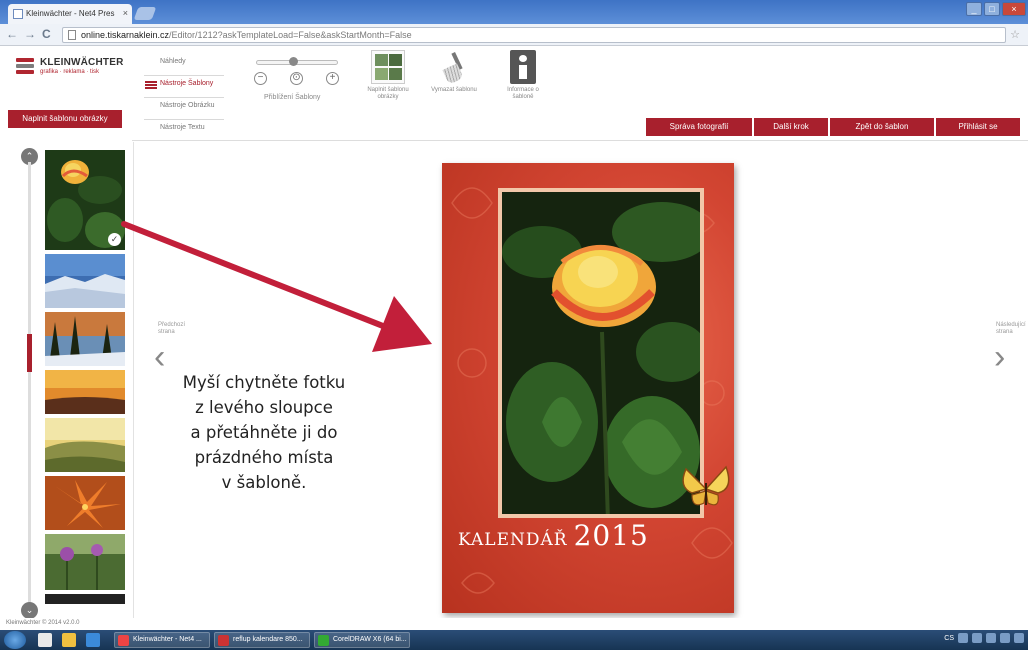 The height and width of the screenshot is (650, 1028). What do you see at coordinates (29, 382) in the screenshot?
I see `sidebar-scrollbar` at bounding box center [29, 382].